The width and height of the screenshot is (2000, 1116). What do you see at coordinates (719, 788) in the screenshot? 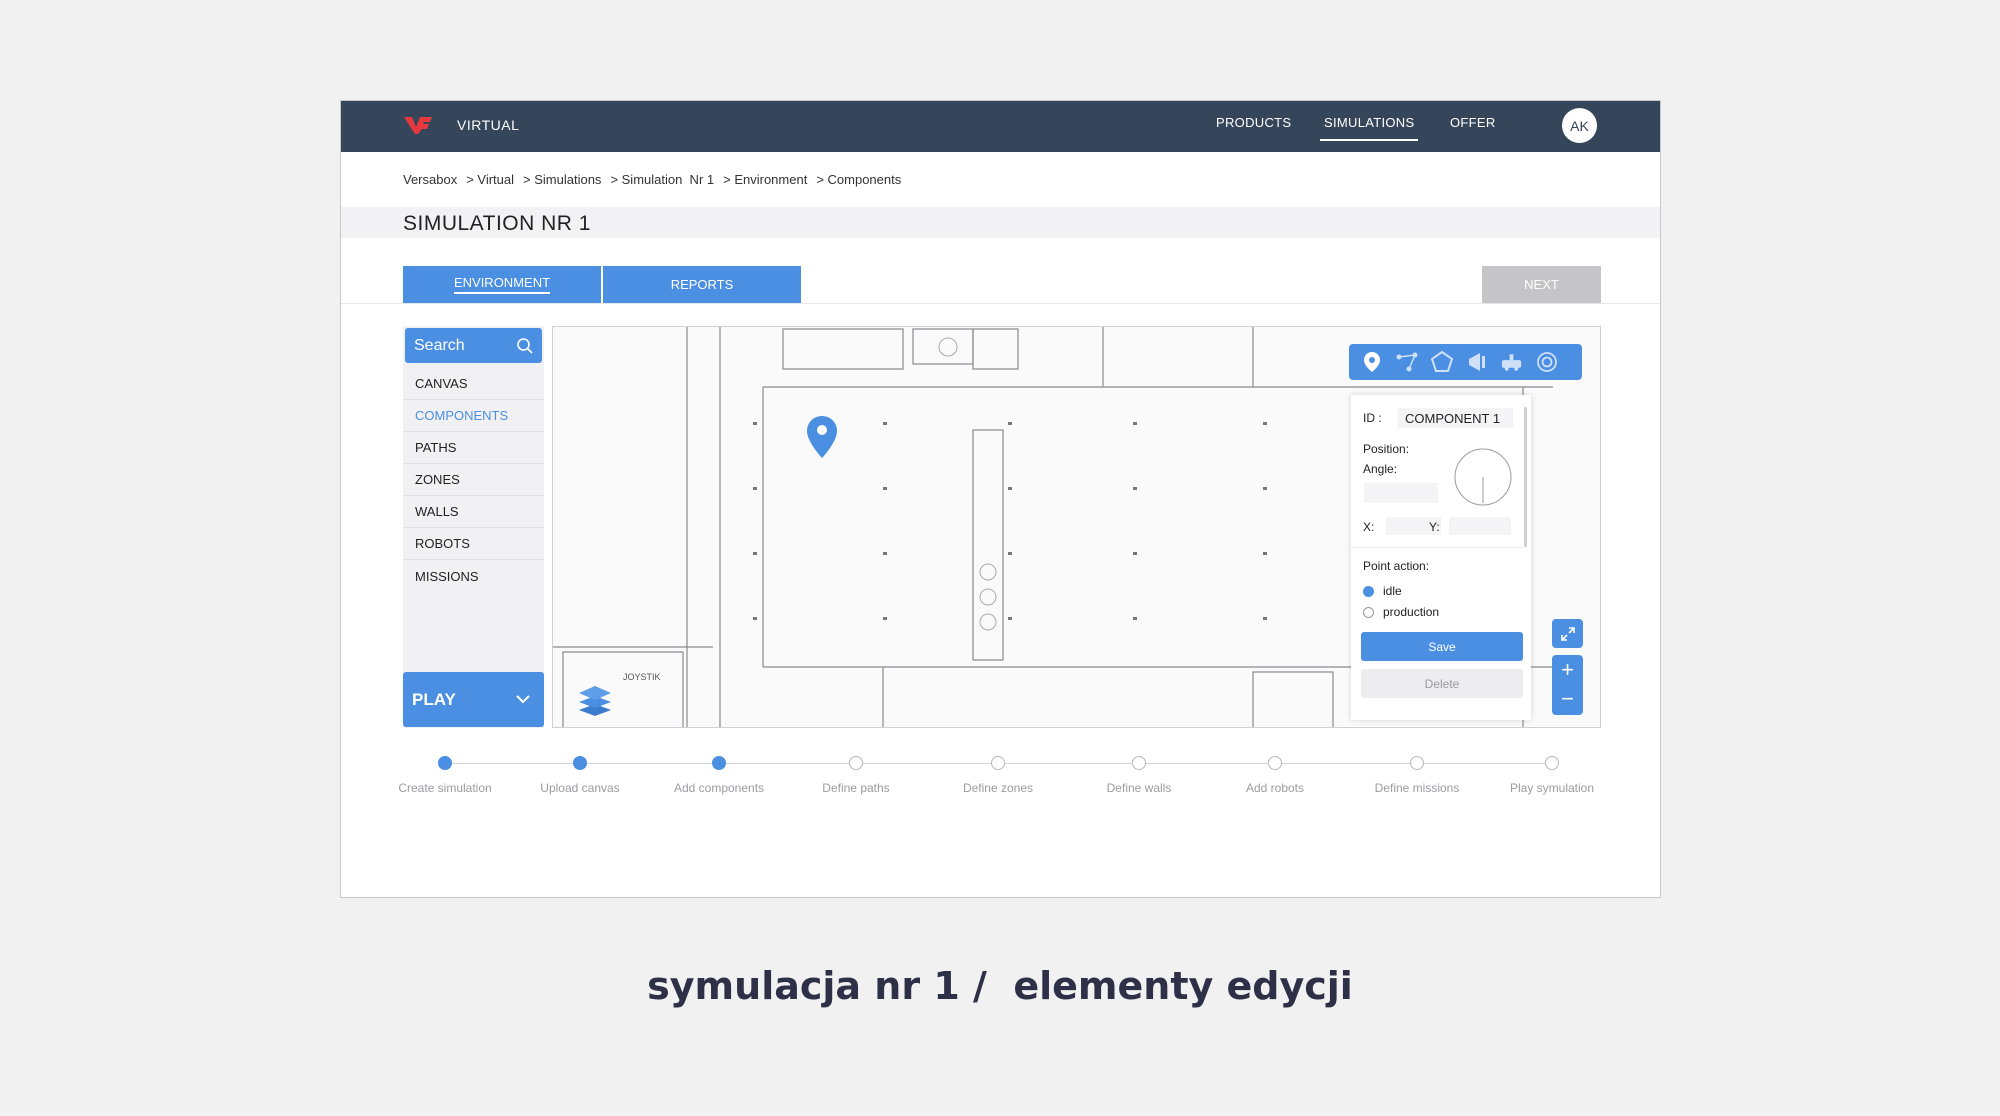
I see `step-label: Add components` at bounding box center [719, 788].